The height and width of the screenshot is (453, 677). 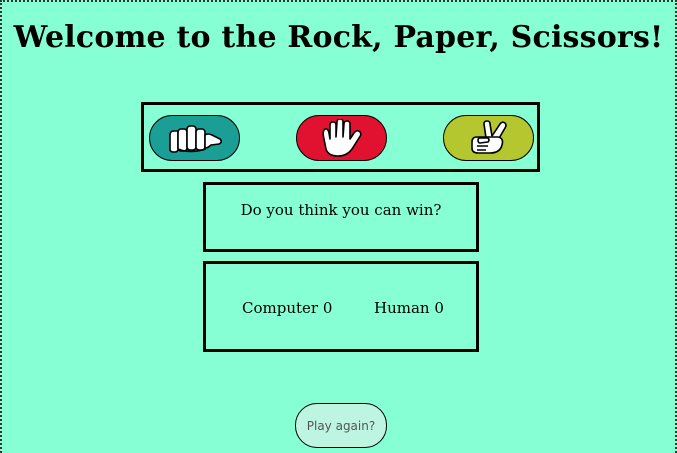 I want to click on computer-score: Computer 0, so click(x=287, y=308).